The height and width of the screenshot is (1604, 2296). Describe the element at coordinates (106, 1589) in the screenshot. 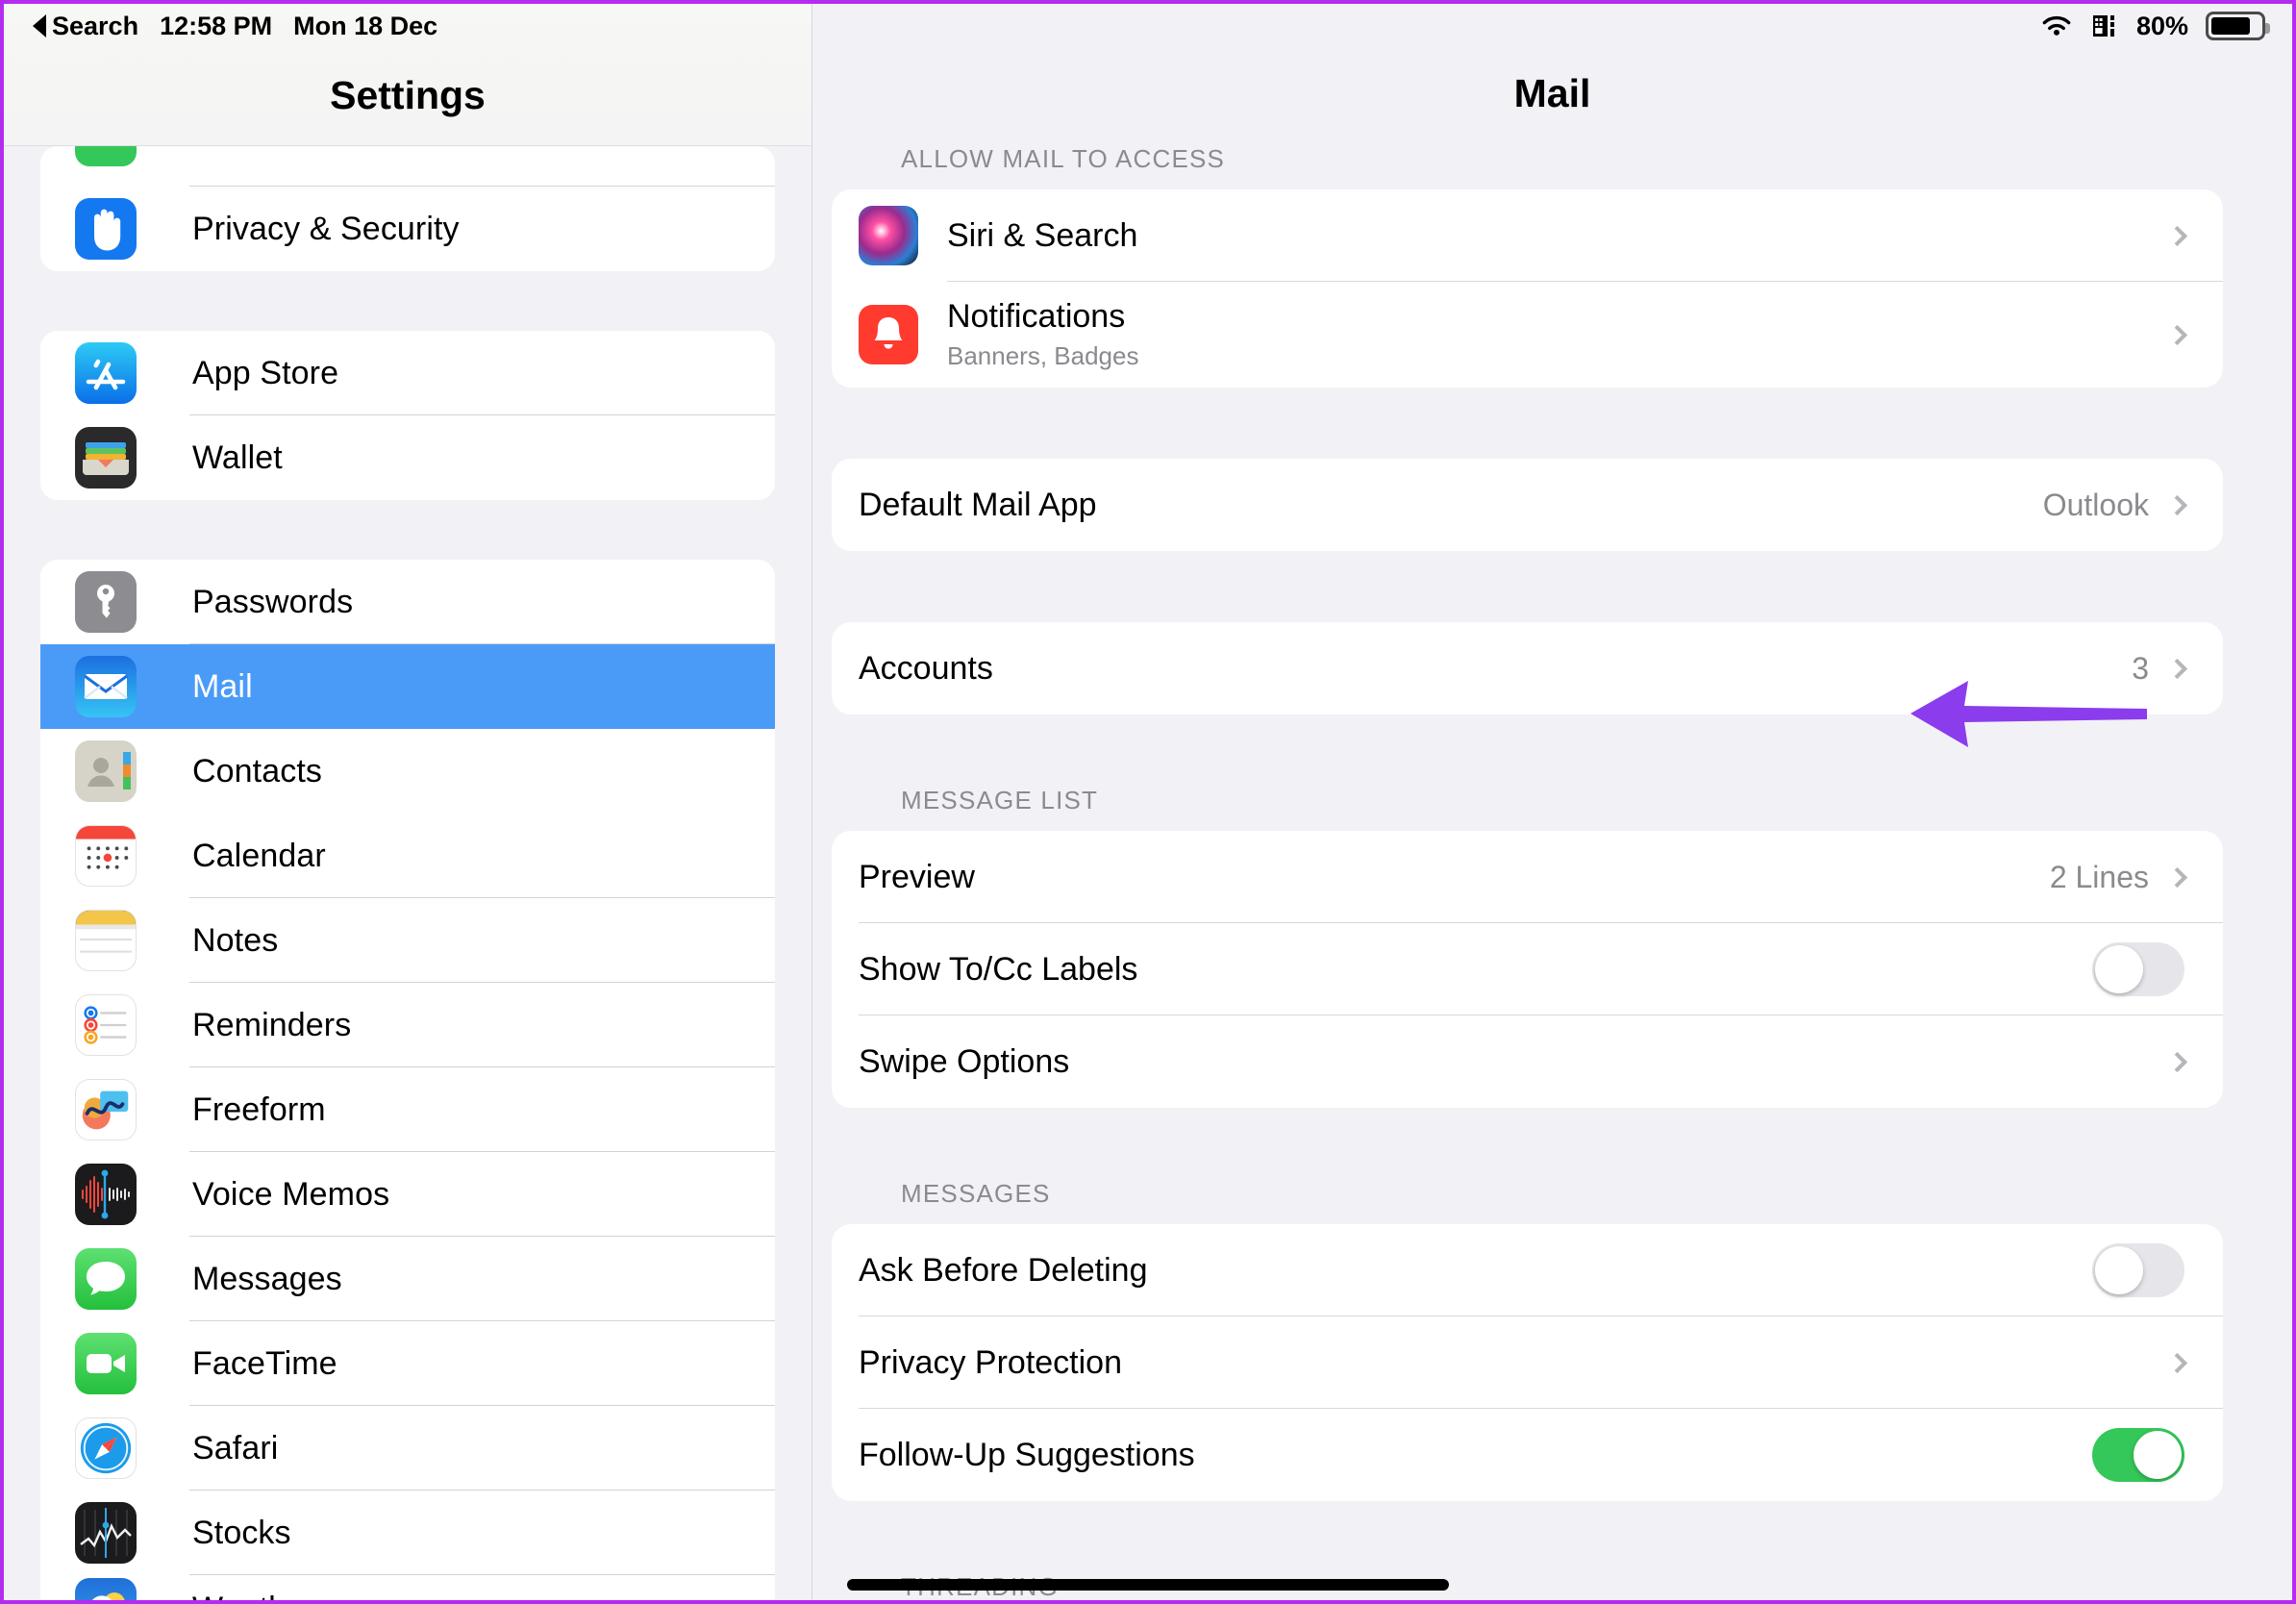

I see `weather-icon` at that location.